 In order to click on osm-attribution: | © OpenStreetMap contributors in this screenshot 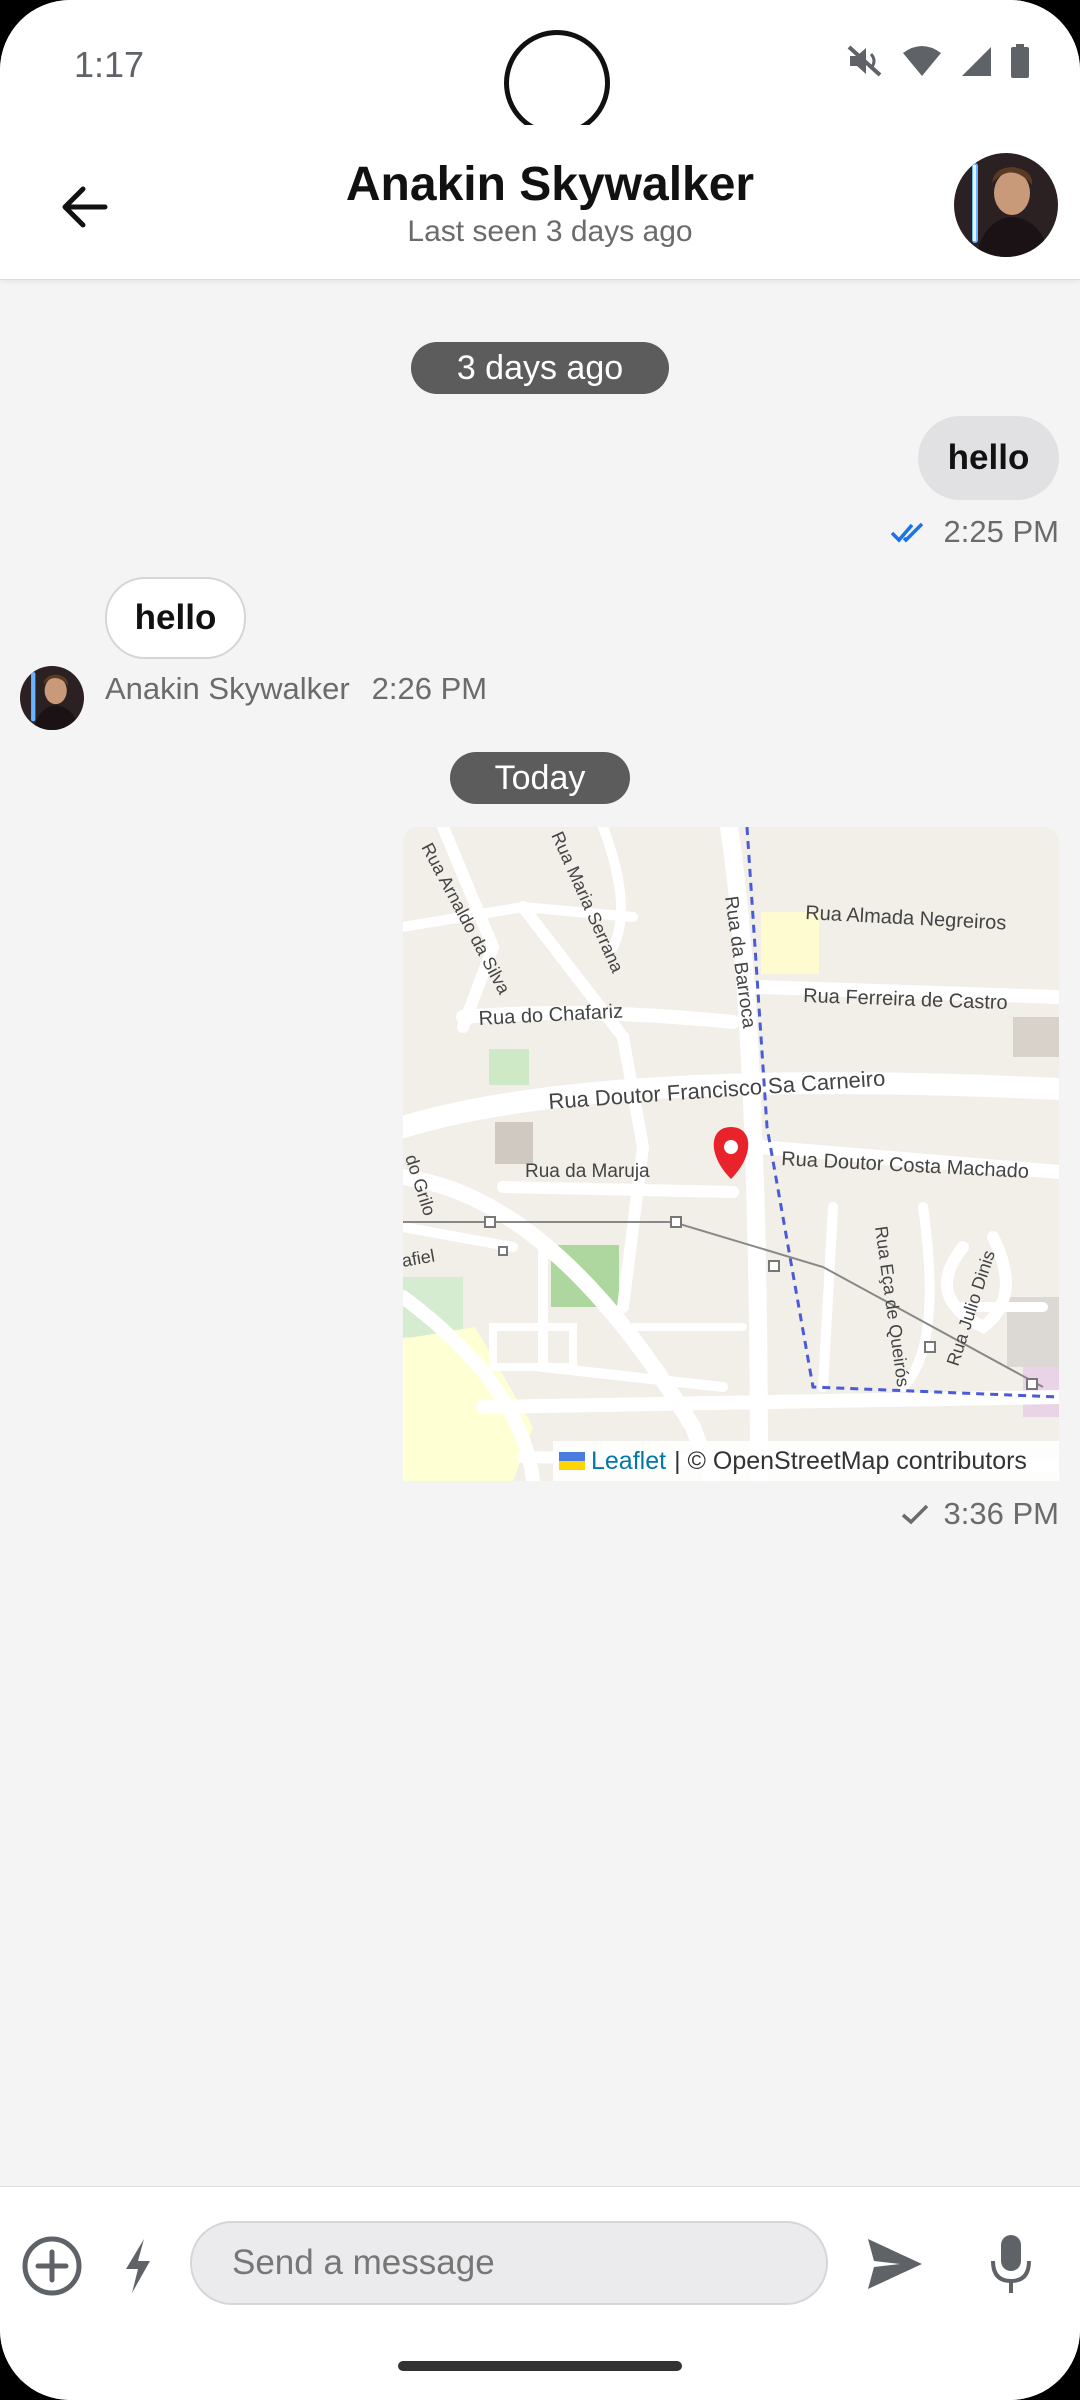, I will do `click(850, 1461)`.